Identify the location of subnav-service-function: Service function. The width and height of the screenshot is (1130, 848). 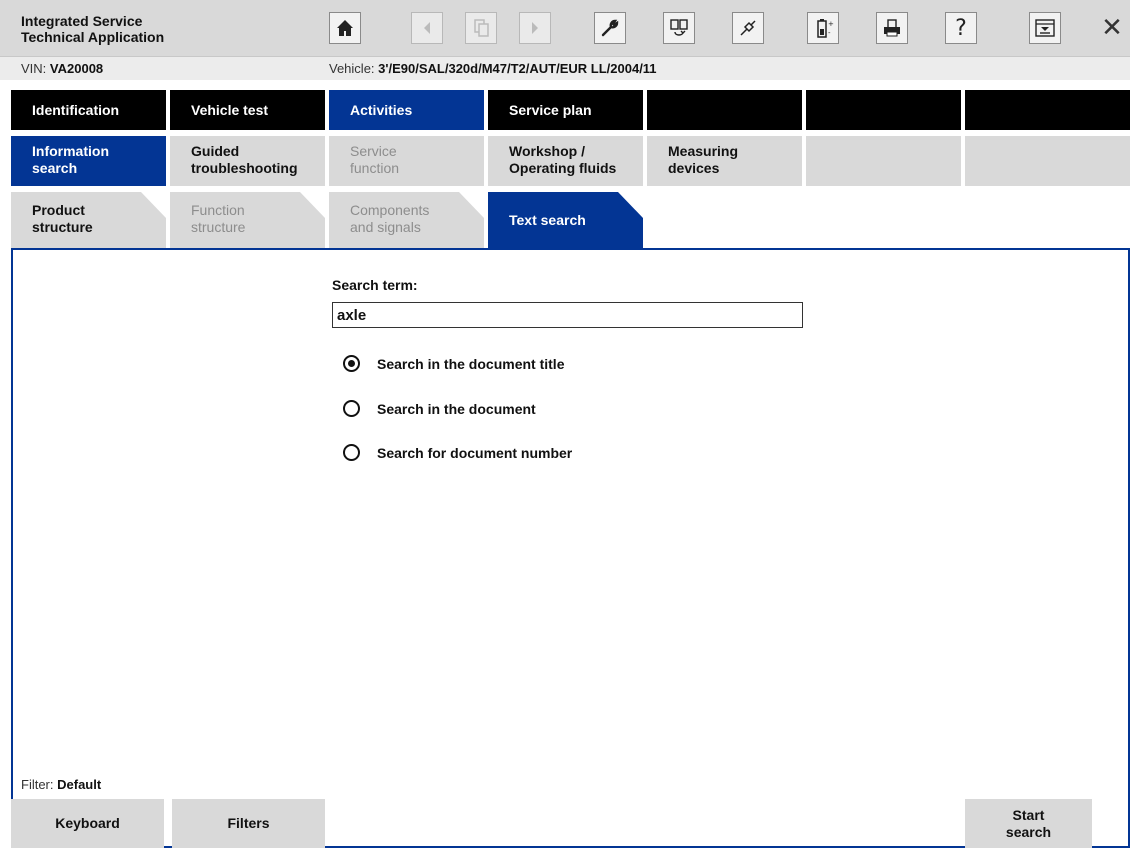
(406, 161).